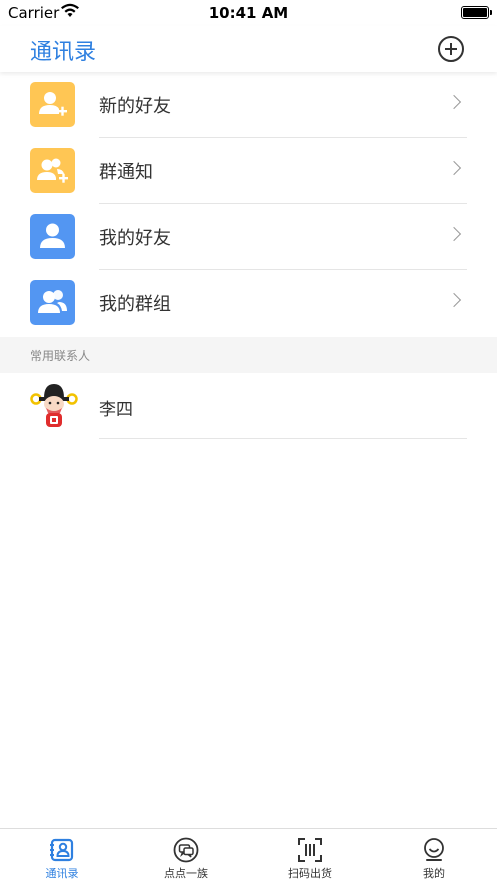 The height and width of the screenshot is (883, 497). What do you see at coordinates (248, 355) in the screenshot?
I see `section-header: 常用联系人` at bounding box center [248, 355].